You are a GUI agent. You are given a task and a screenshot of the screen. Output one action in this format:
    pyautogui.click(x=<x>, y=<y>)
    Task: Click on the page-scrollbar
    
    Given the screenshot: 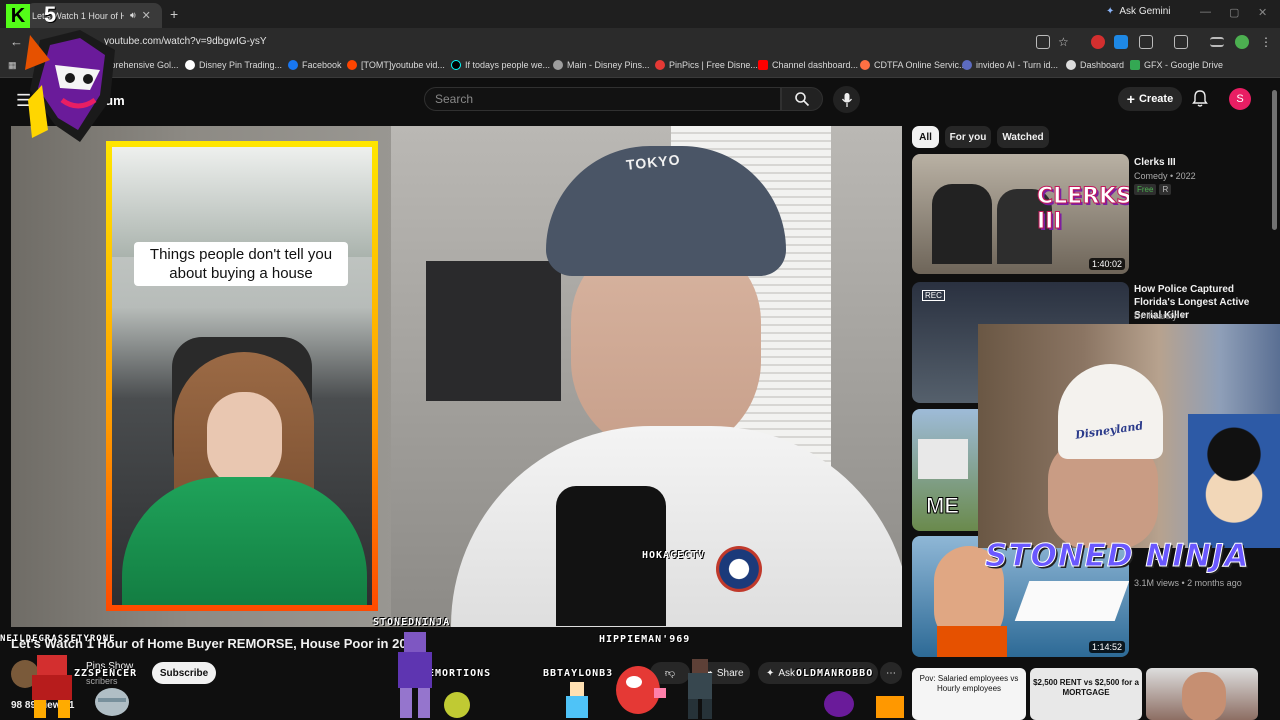 What is the action you would take?
    pyautogui.click(x=1274, y=160)
    